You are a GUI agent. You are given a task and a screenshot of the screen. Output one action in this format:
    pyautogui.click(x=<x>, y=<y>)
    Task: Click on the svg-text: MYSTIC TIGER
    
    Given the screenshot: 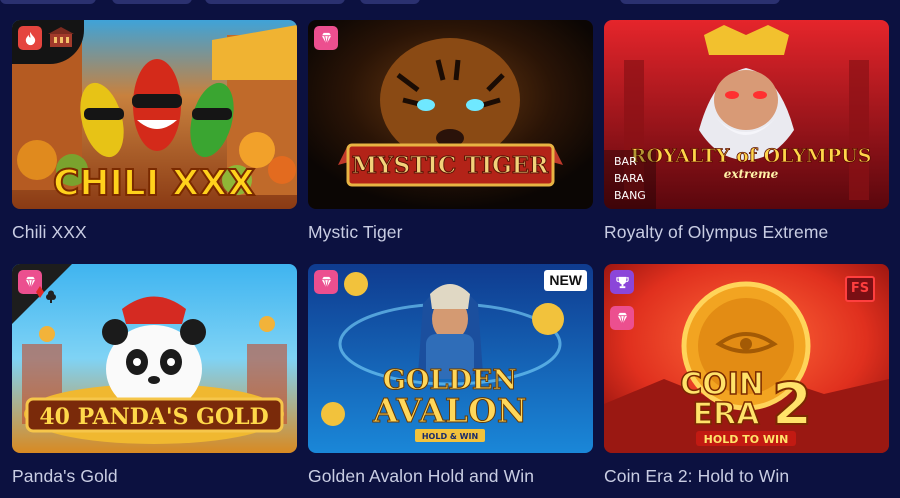 What is the action you would take?
    pyautogui.click(x=451, y=165)
    